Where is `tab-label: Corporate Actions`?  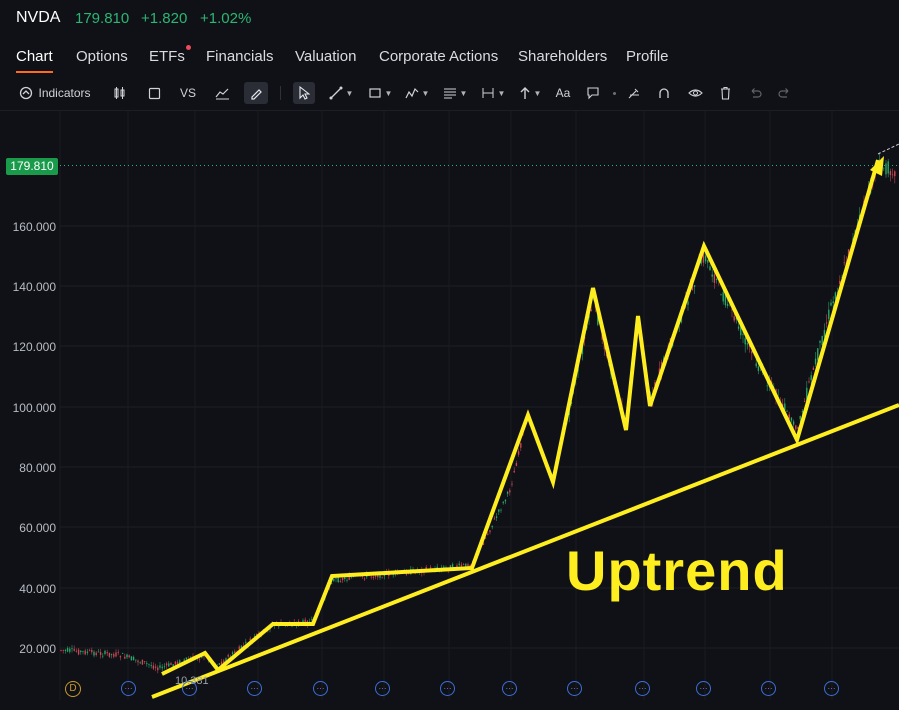
tab-label: Corporate Actions is located at coordinates (439, 56).